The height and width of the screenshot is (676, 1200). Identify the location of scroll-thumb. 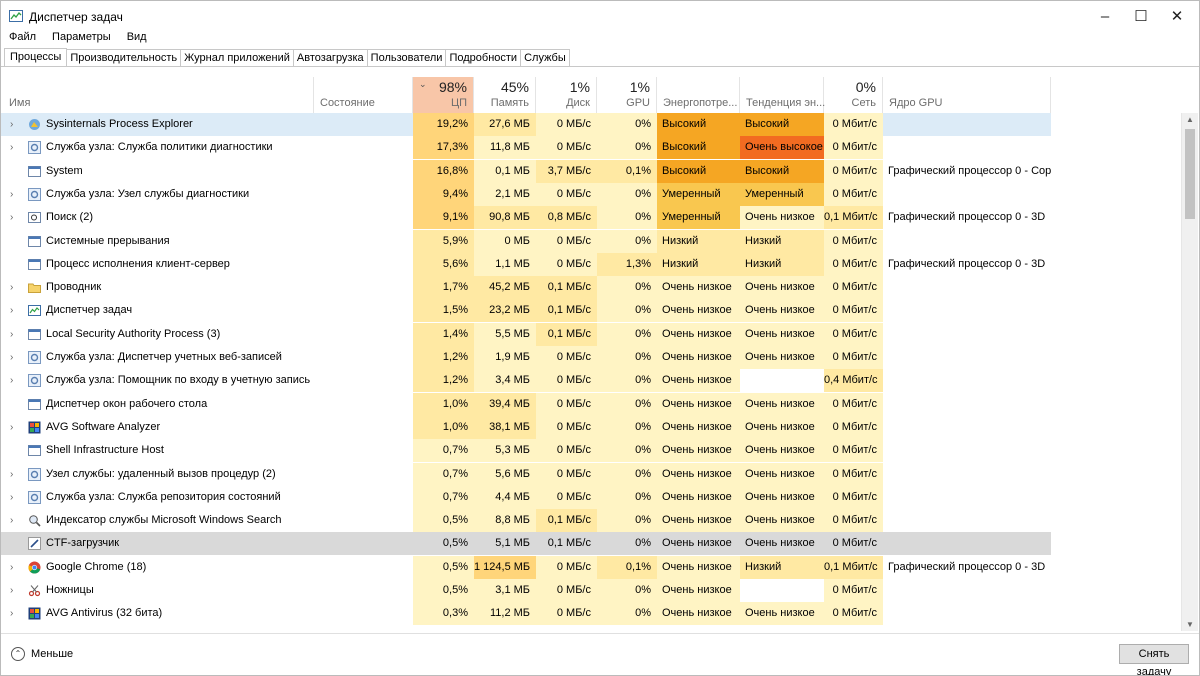
(1190, 174).